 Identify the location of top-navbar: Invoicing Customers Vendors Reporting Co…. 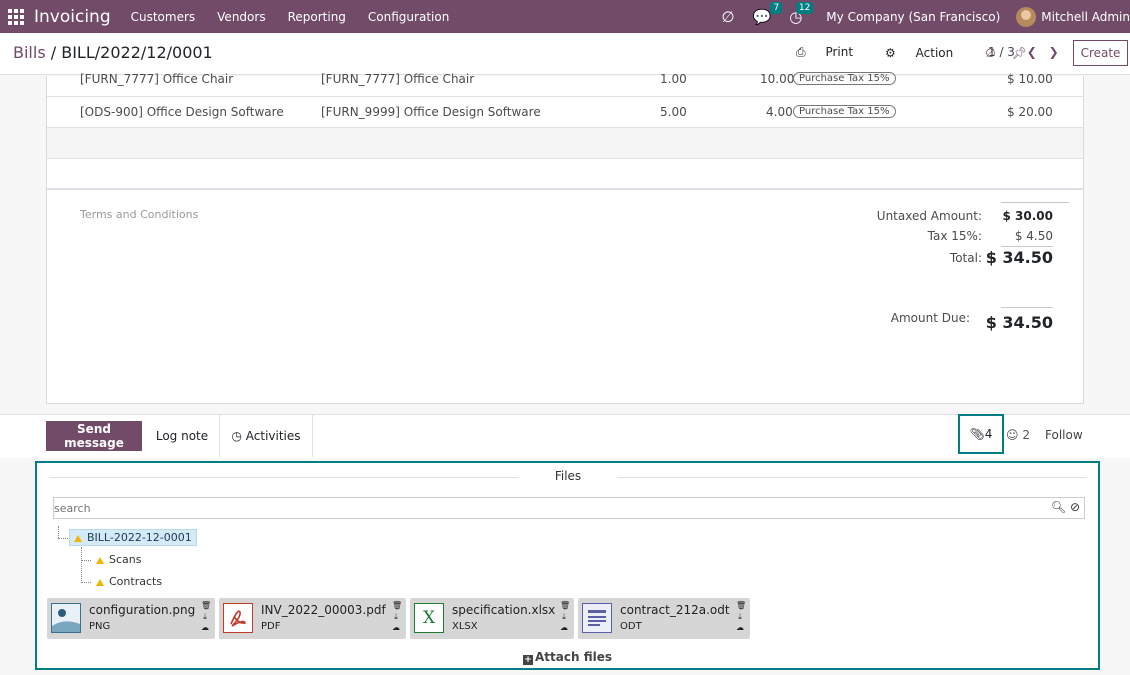
(565, 16).